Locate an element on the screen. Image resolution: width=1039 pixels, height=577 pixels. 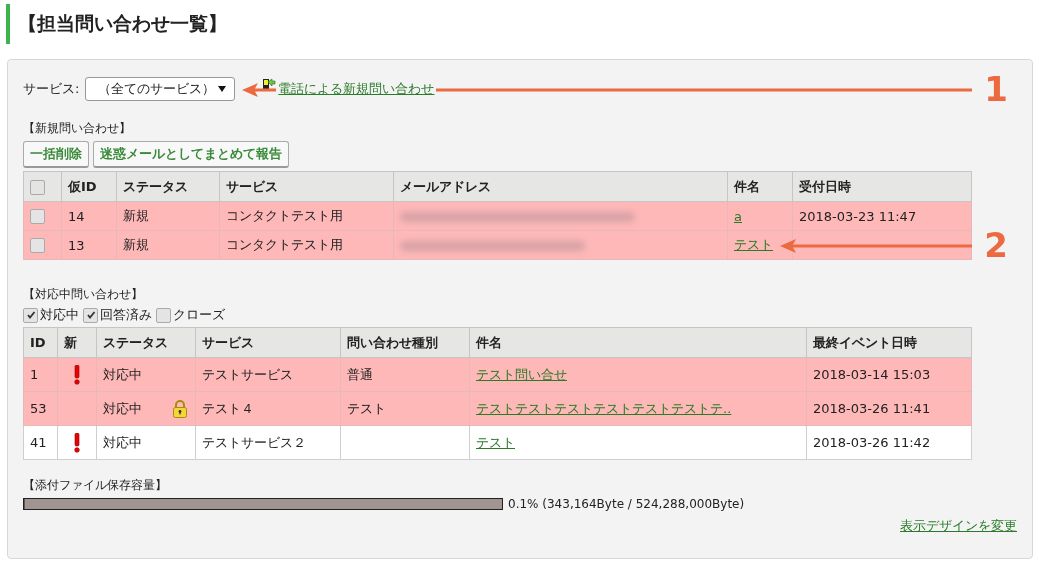
column-header: ID is located at coordinates (38, 342).